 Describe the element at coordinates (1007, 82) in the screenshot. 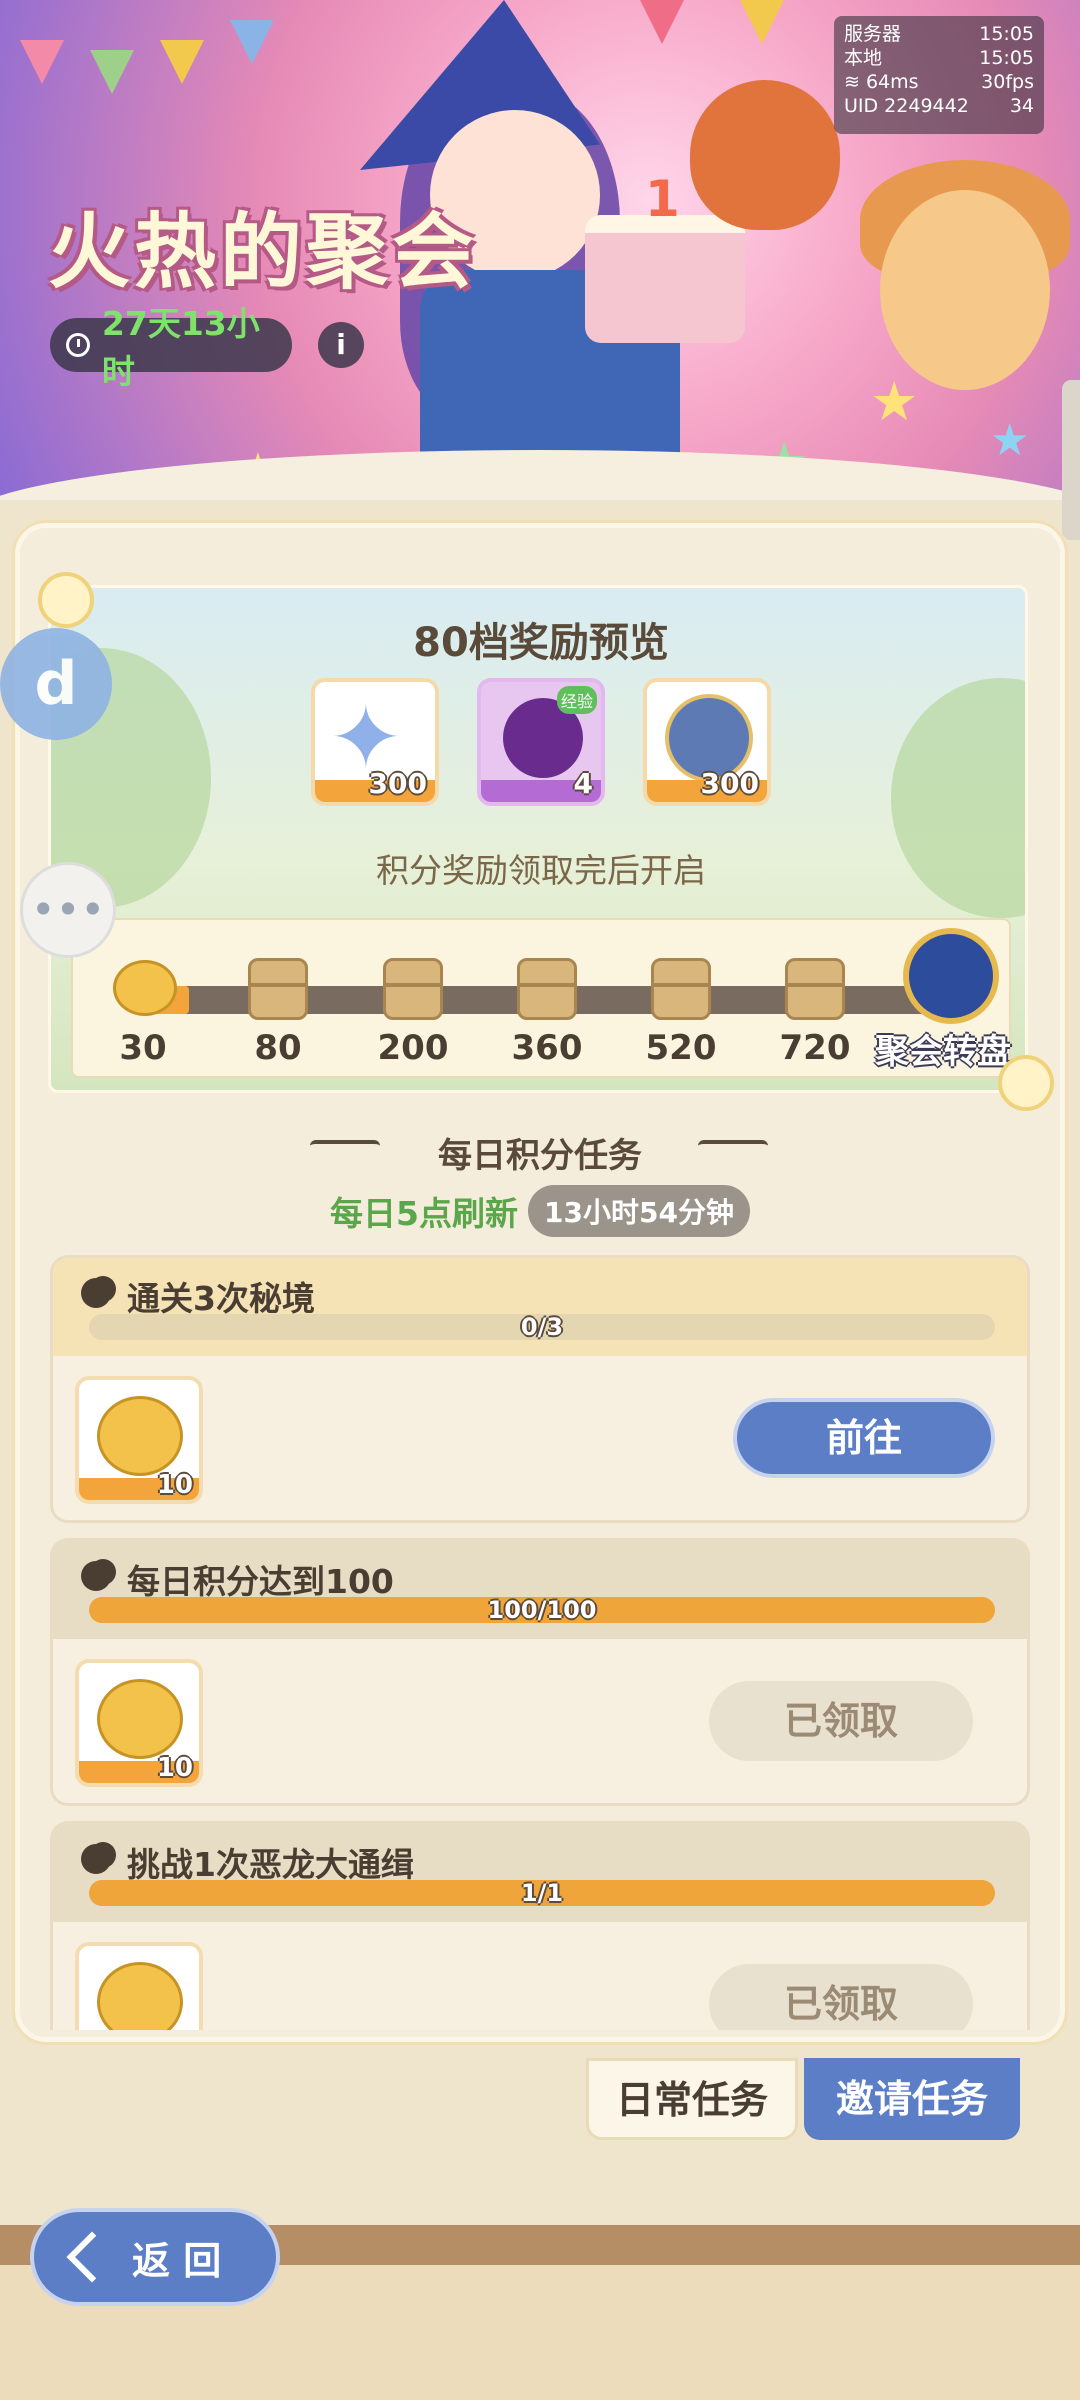

I see `fps-text: 30fps` at that location.